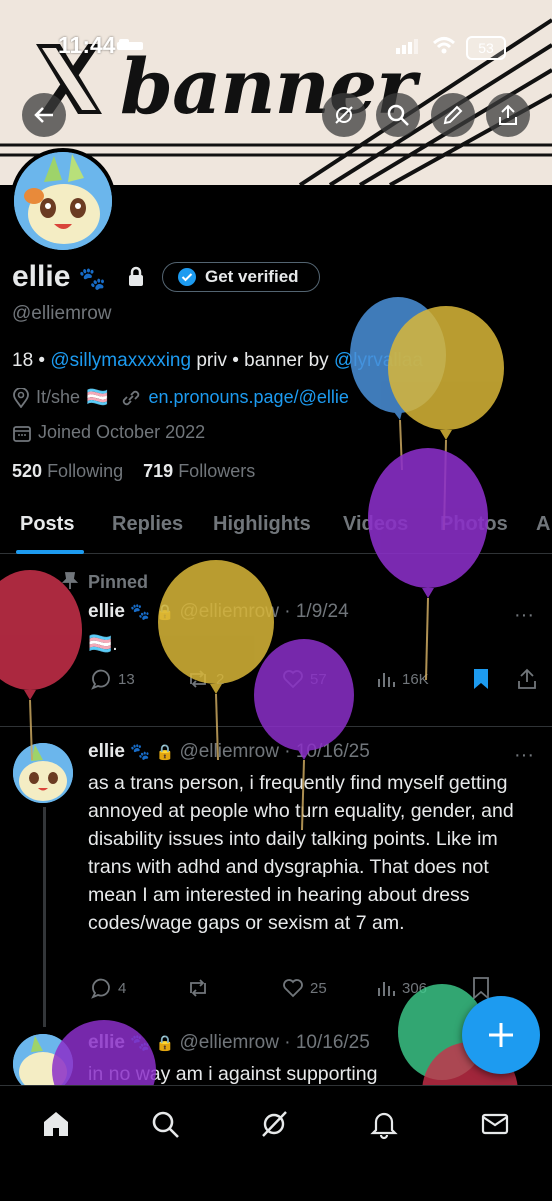  I want to click on nav-grok, so click(274, 1124).